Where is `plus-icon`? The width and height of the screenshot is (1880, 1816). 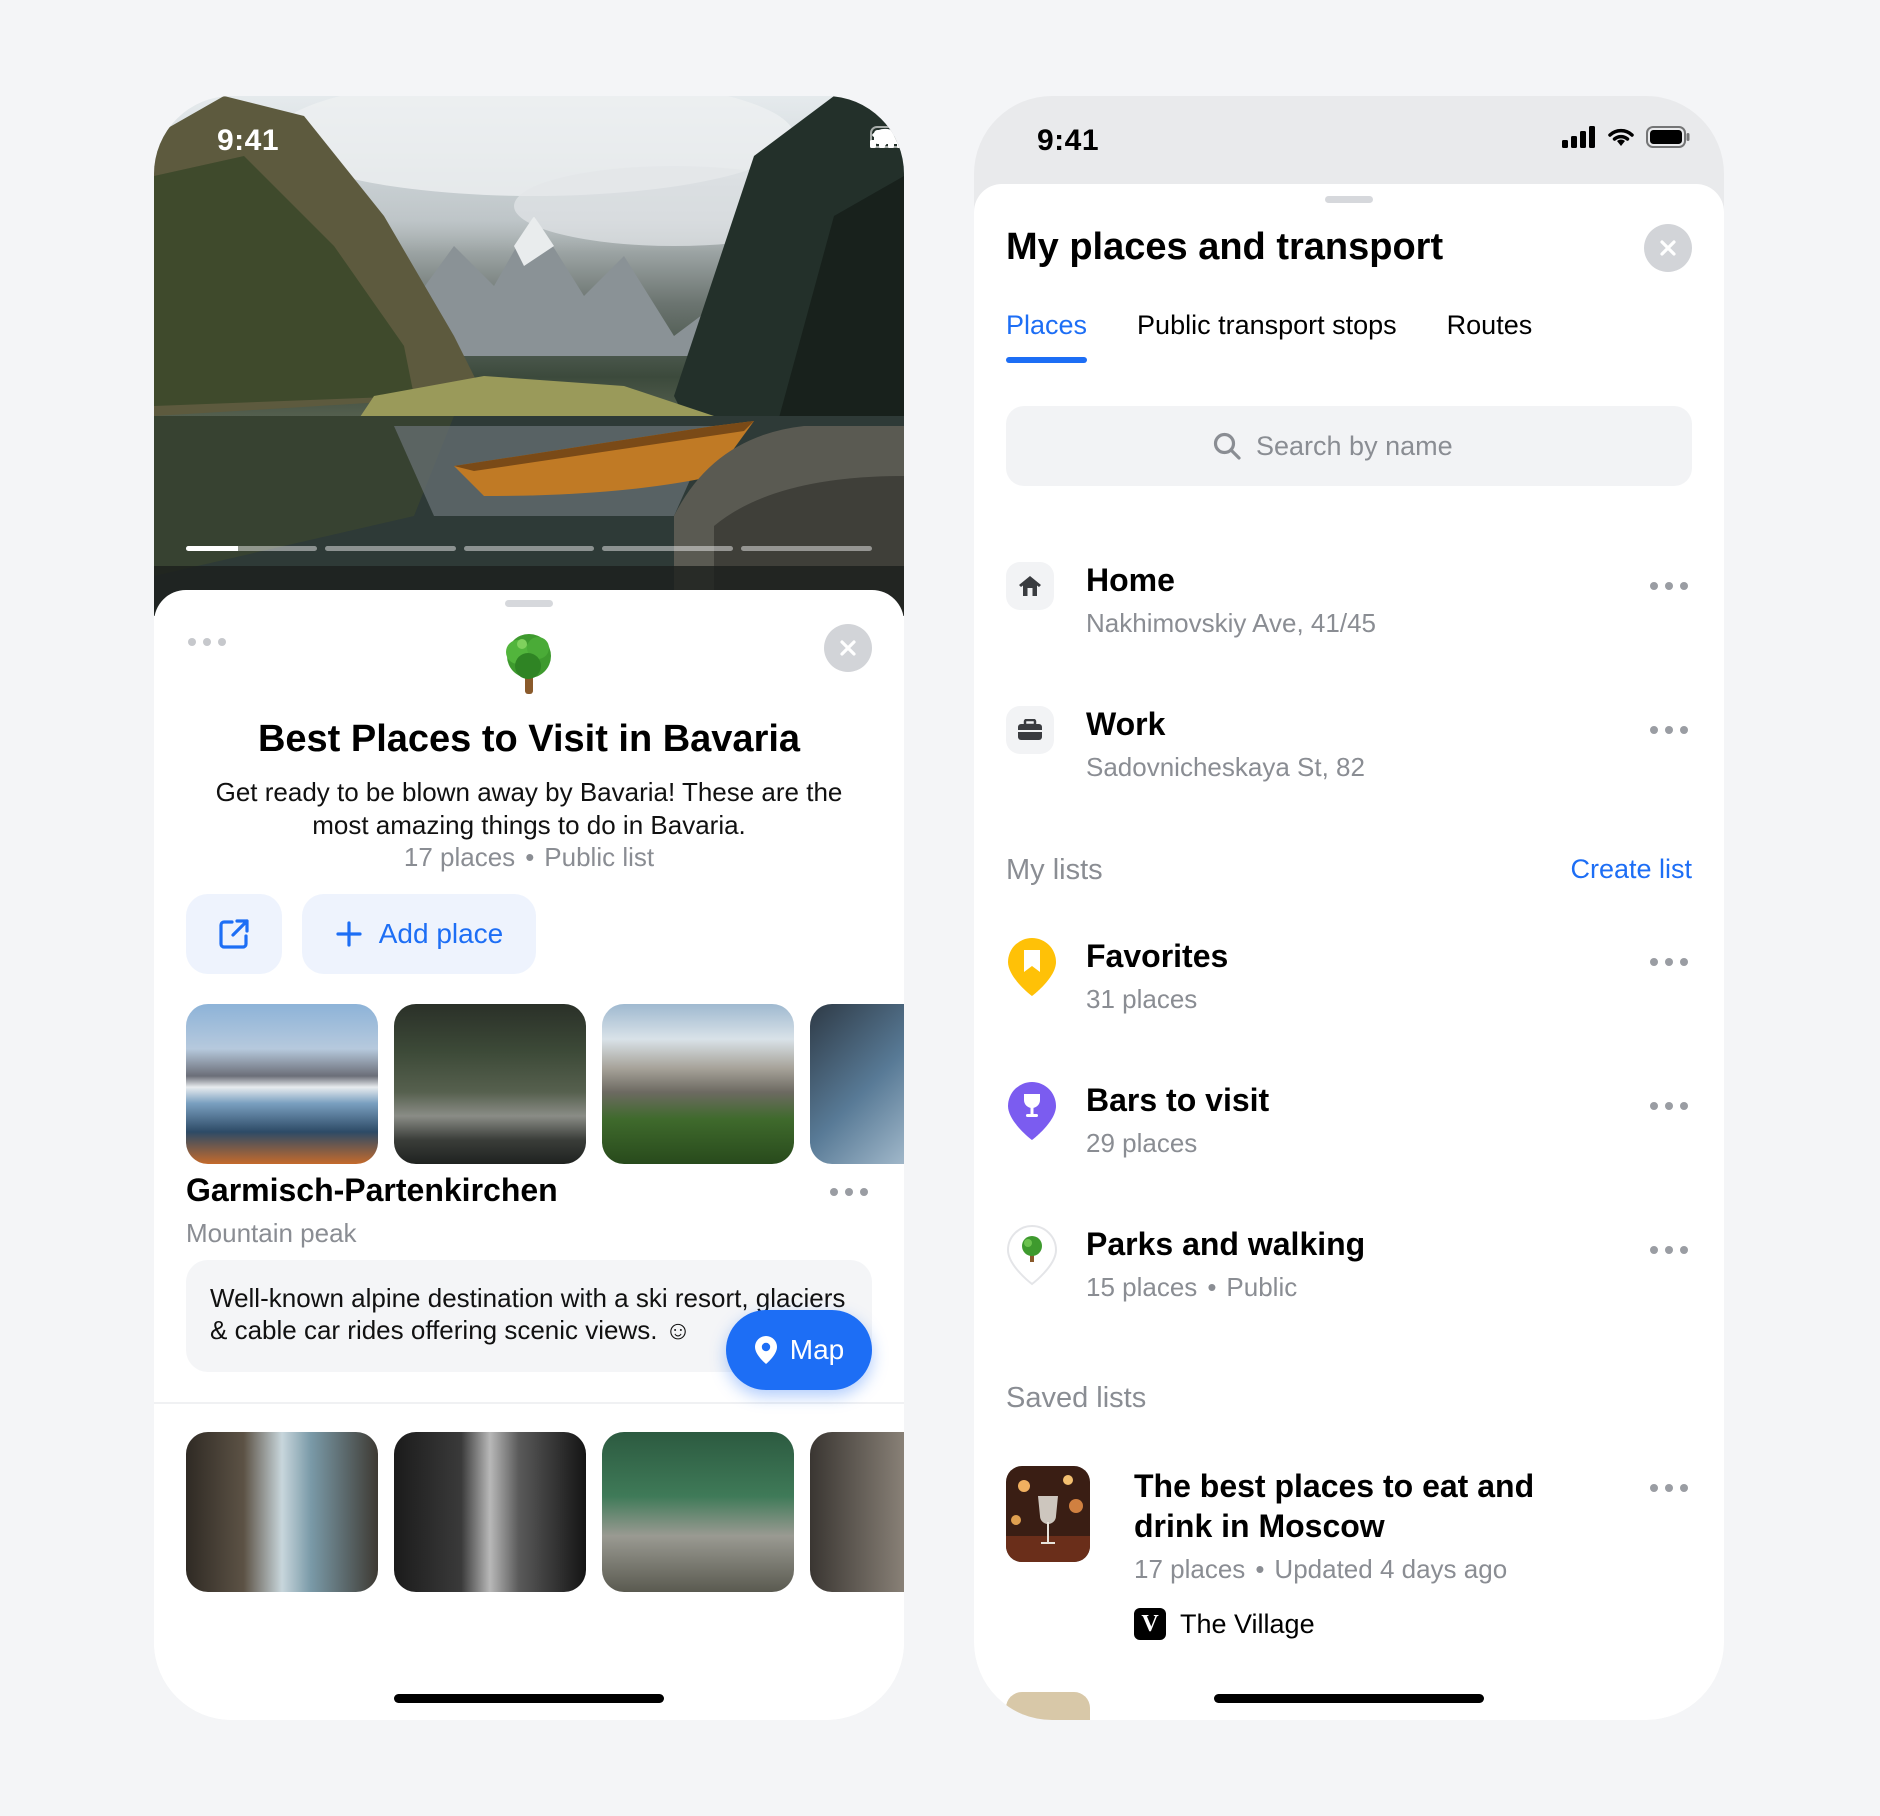
plus-icon is located at coordinates (349, 934).